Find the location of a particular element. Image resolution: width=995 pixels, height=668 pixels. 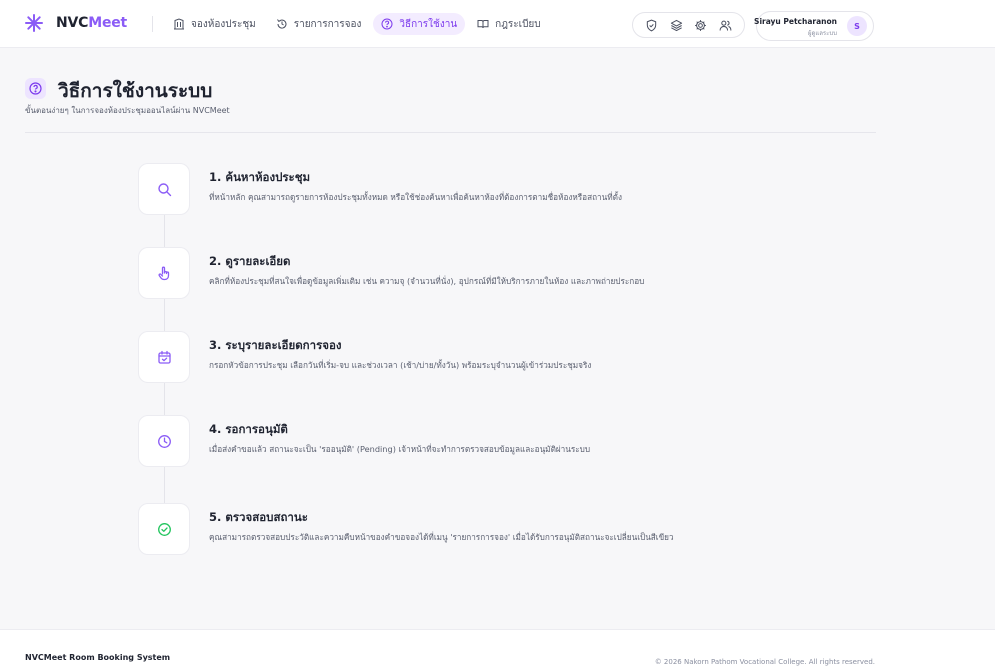

nav-link-rules: กฎระเบียบ is located at coordinates (508, 24).